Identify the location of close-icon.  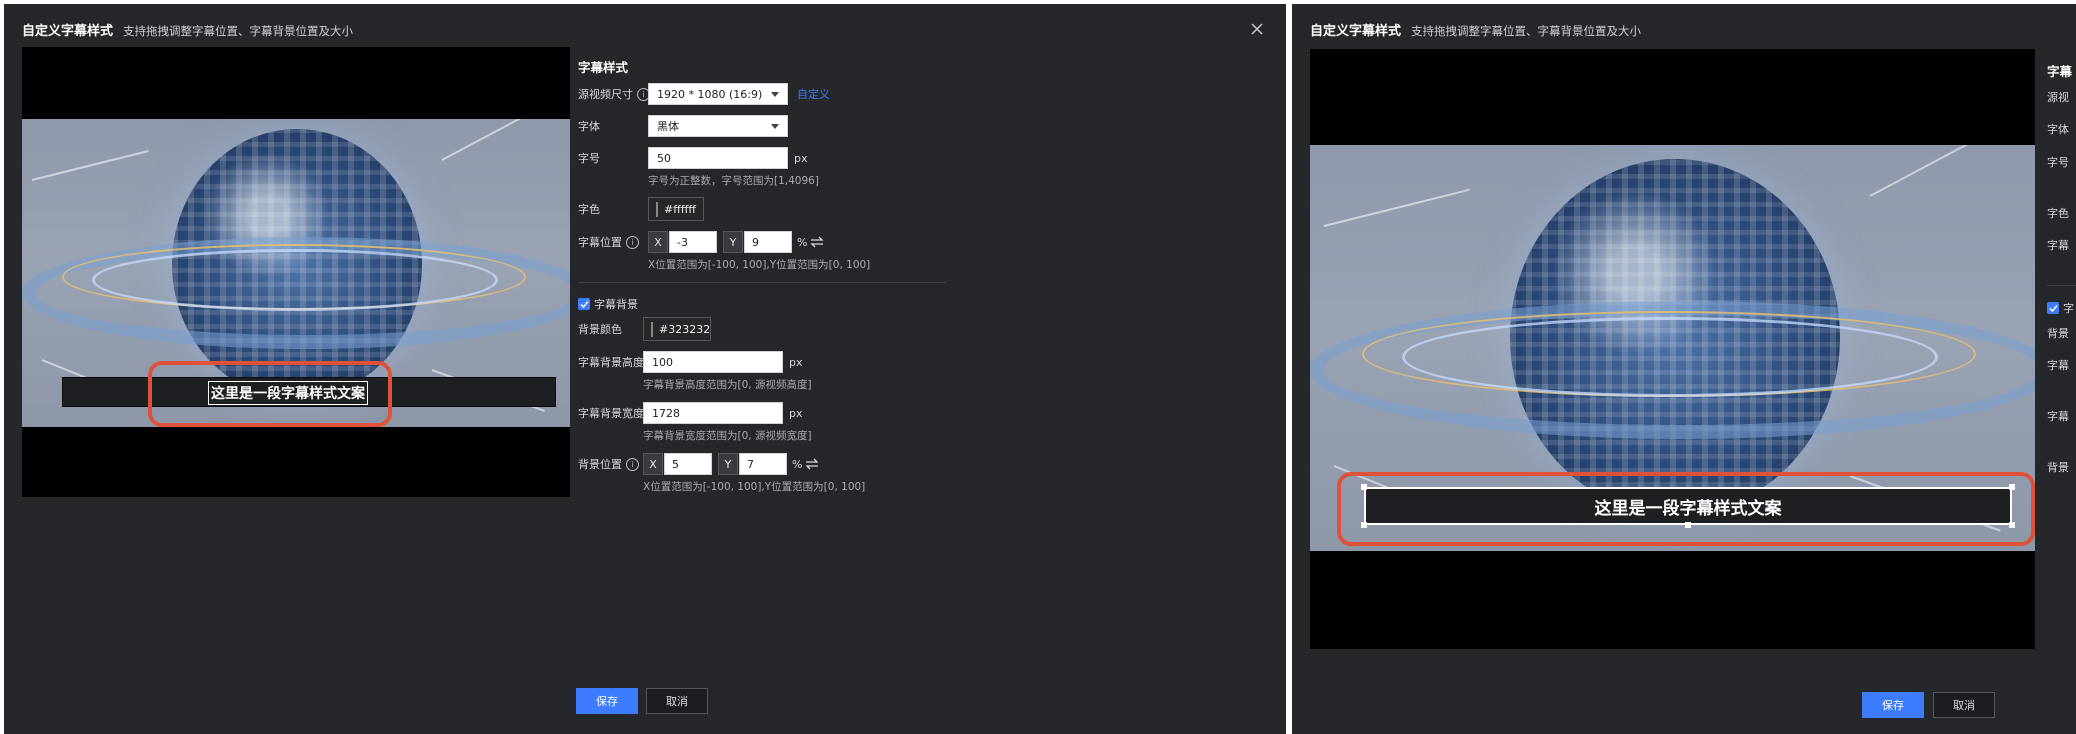
(1257, 29).